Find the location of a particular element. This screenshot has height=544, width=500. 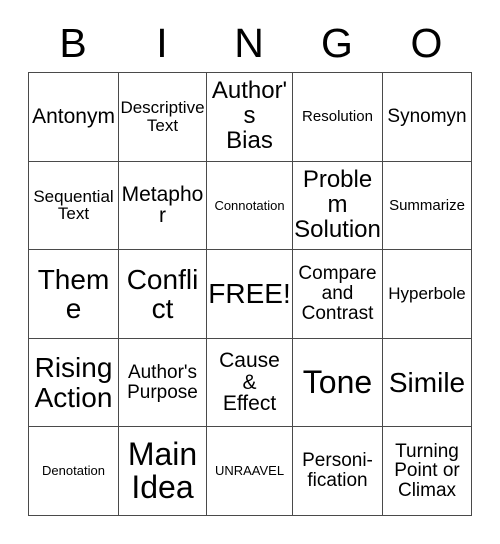

bingo-cell-label: UNRAAVEL is located at coordinates (249, 471).